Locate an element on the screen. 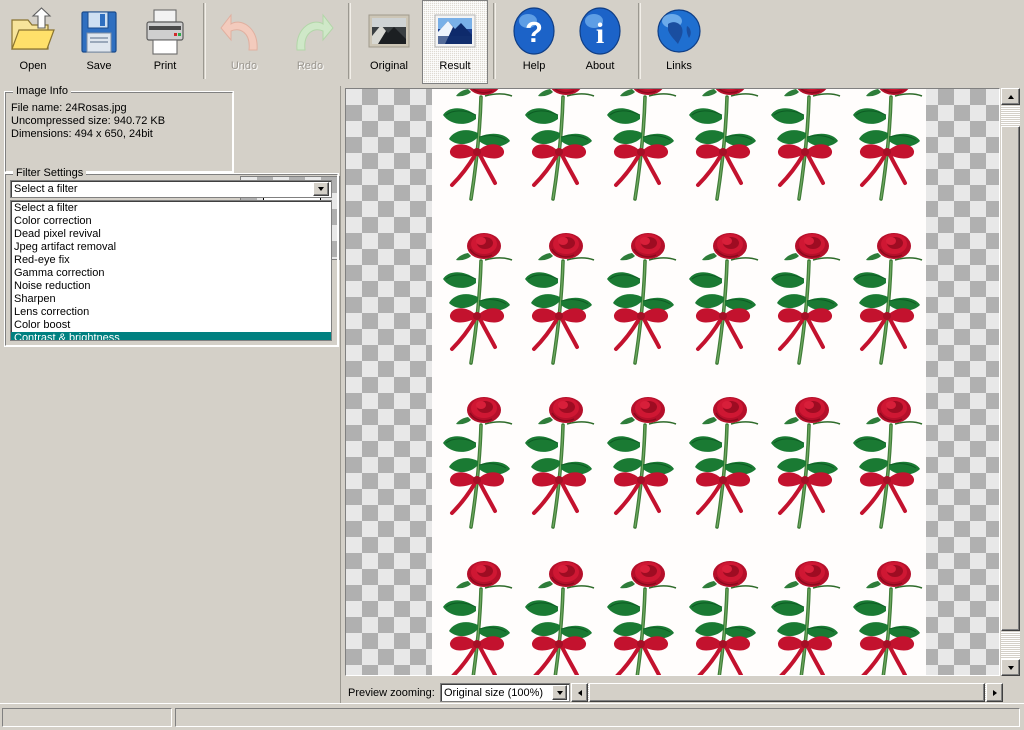  open-button: Open is located at coordinates (33, 42).